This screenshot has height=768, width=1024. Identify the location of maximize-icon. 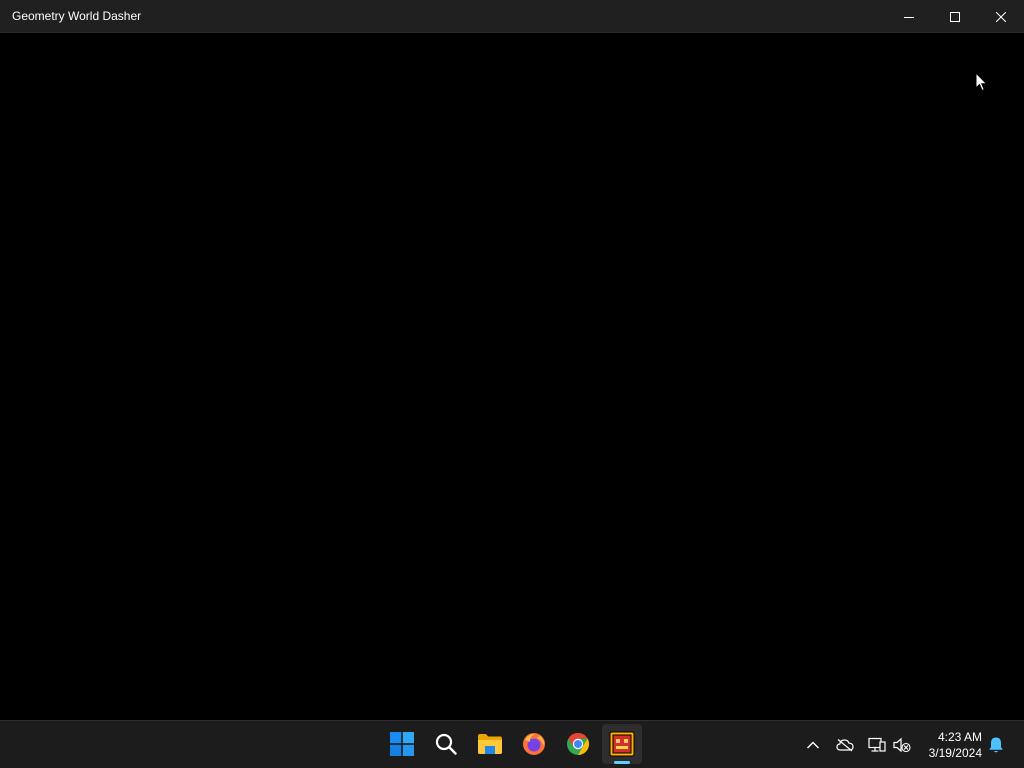
(955, 16).